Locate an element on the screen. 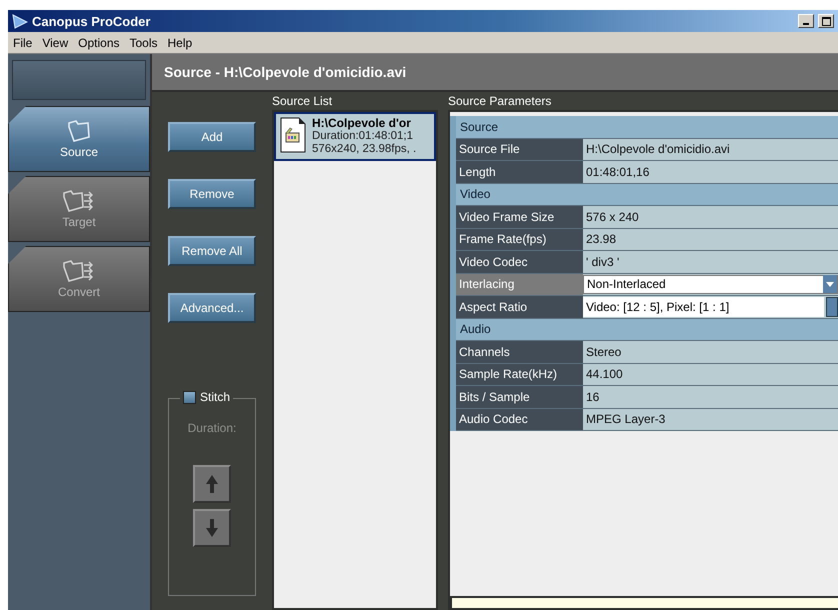 The width and height of the screenshot is (838, 610). menu-item: Tools is located at coordinates (143, 43).